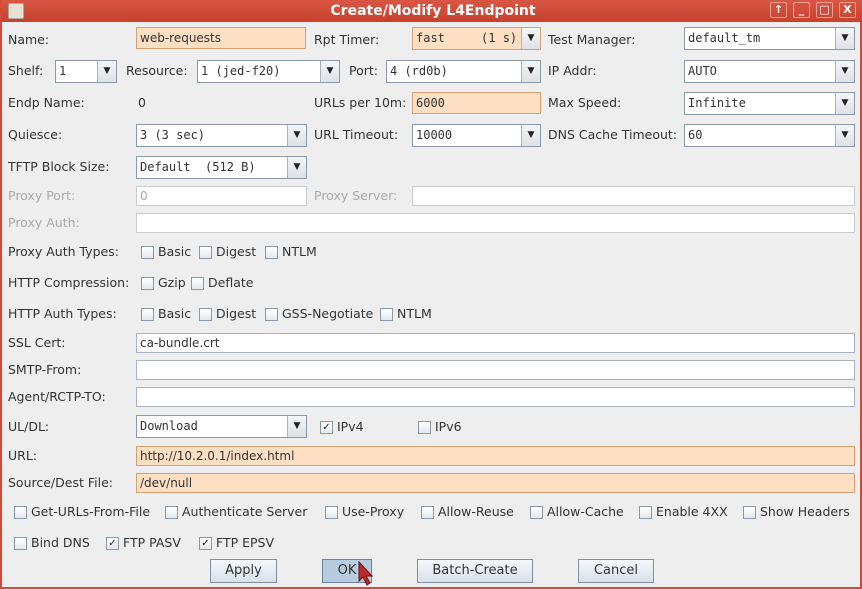 The width and height of the screenshot is (862, 589). I want to click on http-auth-ntlm-checkbox: NTLM, so click(406, 314).